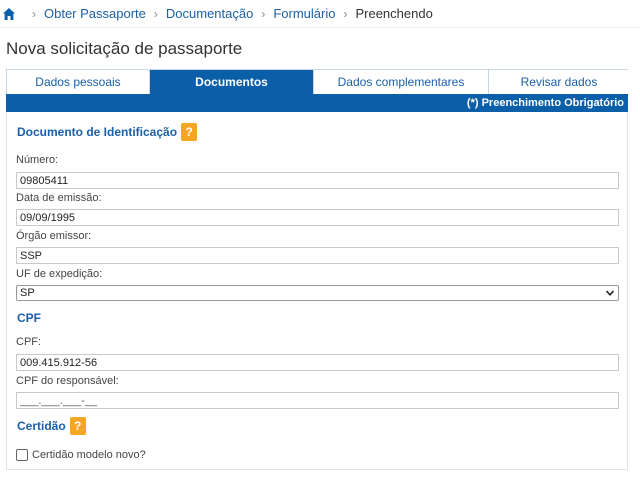  I want to click on uf-expedicao-select: SP, so click(317, 293).